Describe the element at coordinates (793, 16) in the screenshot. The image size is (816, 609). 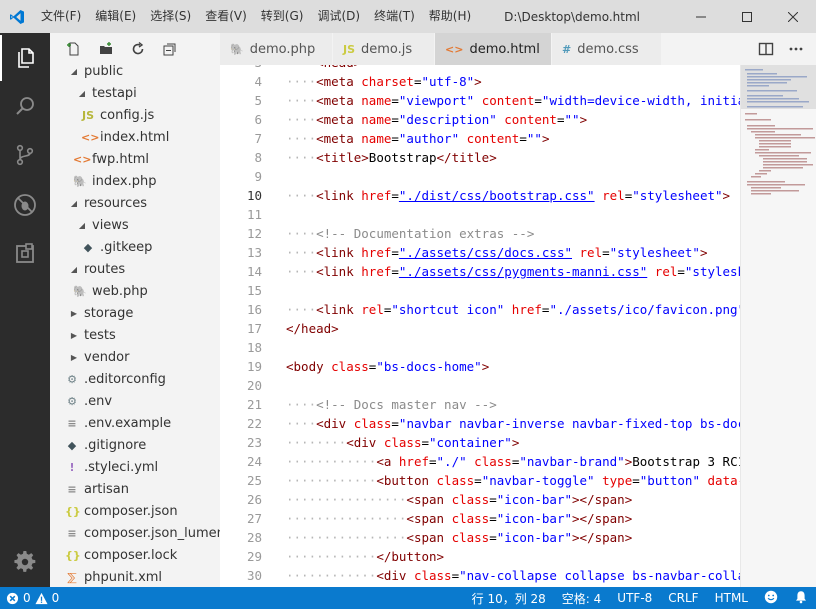
I see `close-button` at that location.